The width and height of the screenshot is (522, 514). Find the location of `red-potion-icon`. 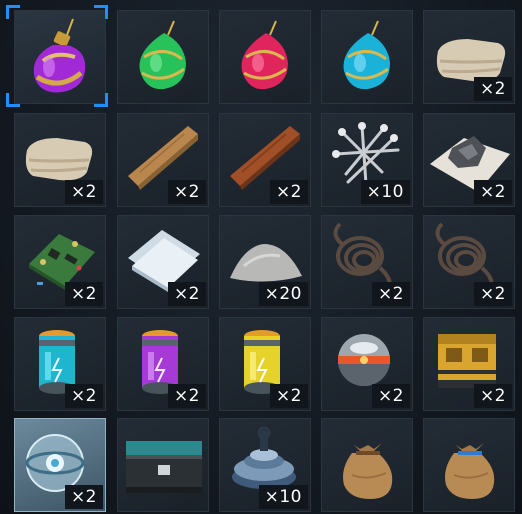

red-potion-icon is located at coordinates (264, 55).